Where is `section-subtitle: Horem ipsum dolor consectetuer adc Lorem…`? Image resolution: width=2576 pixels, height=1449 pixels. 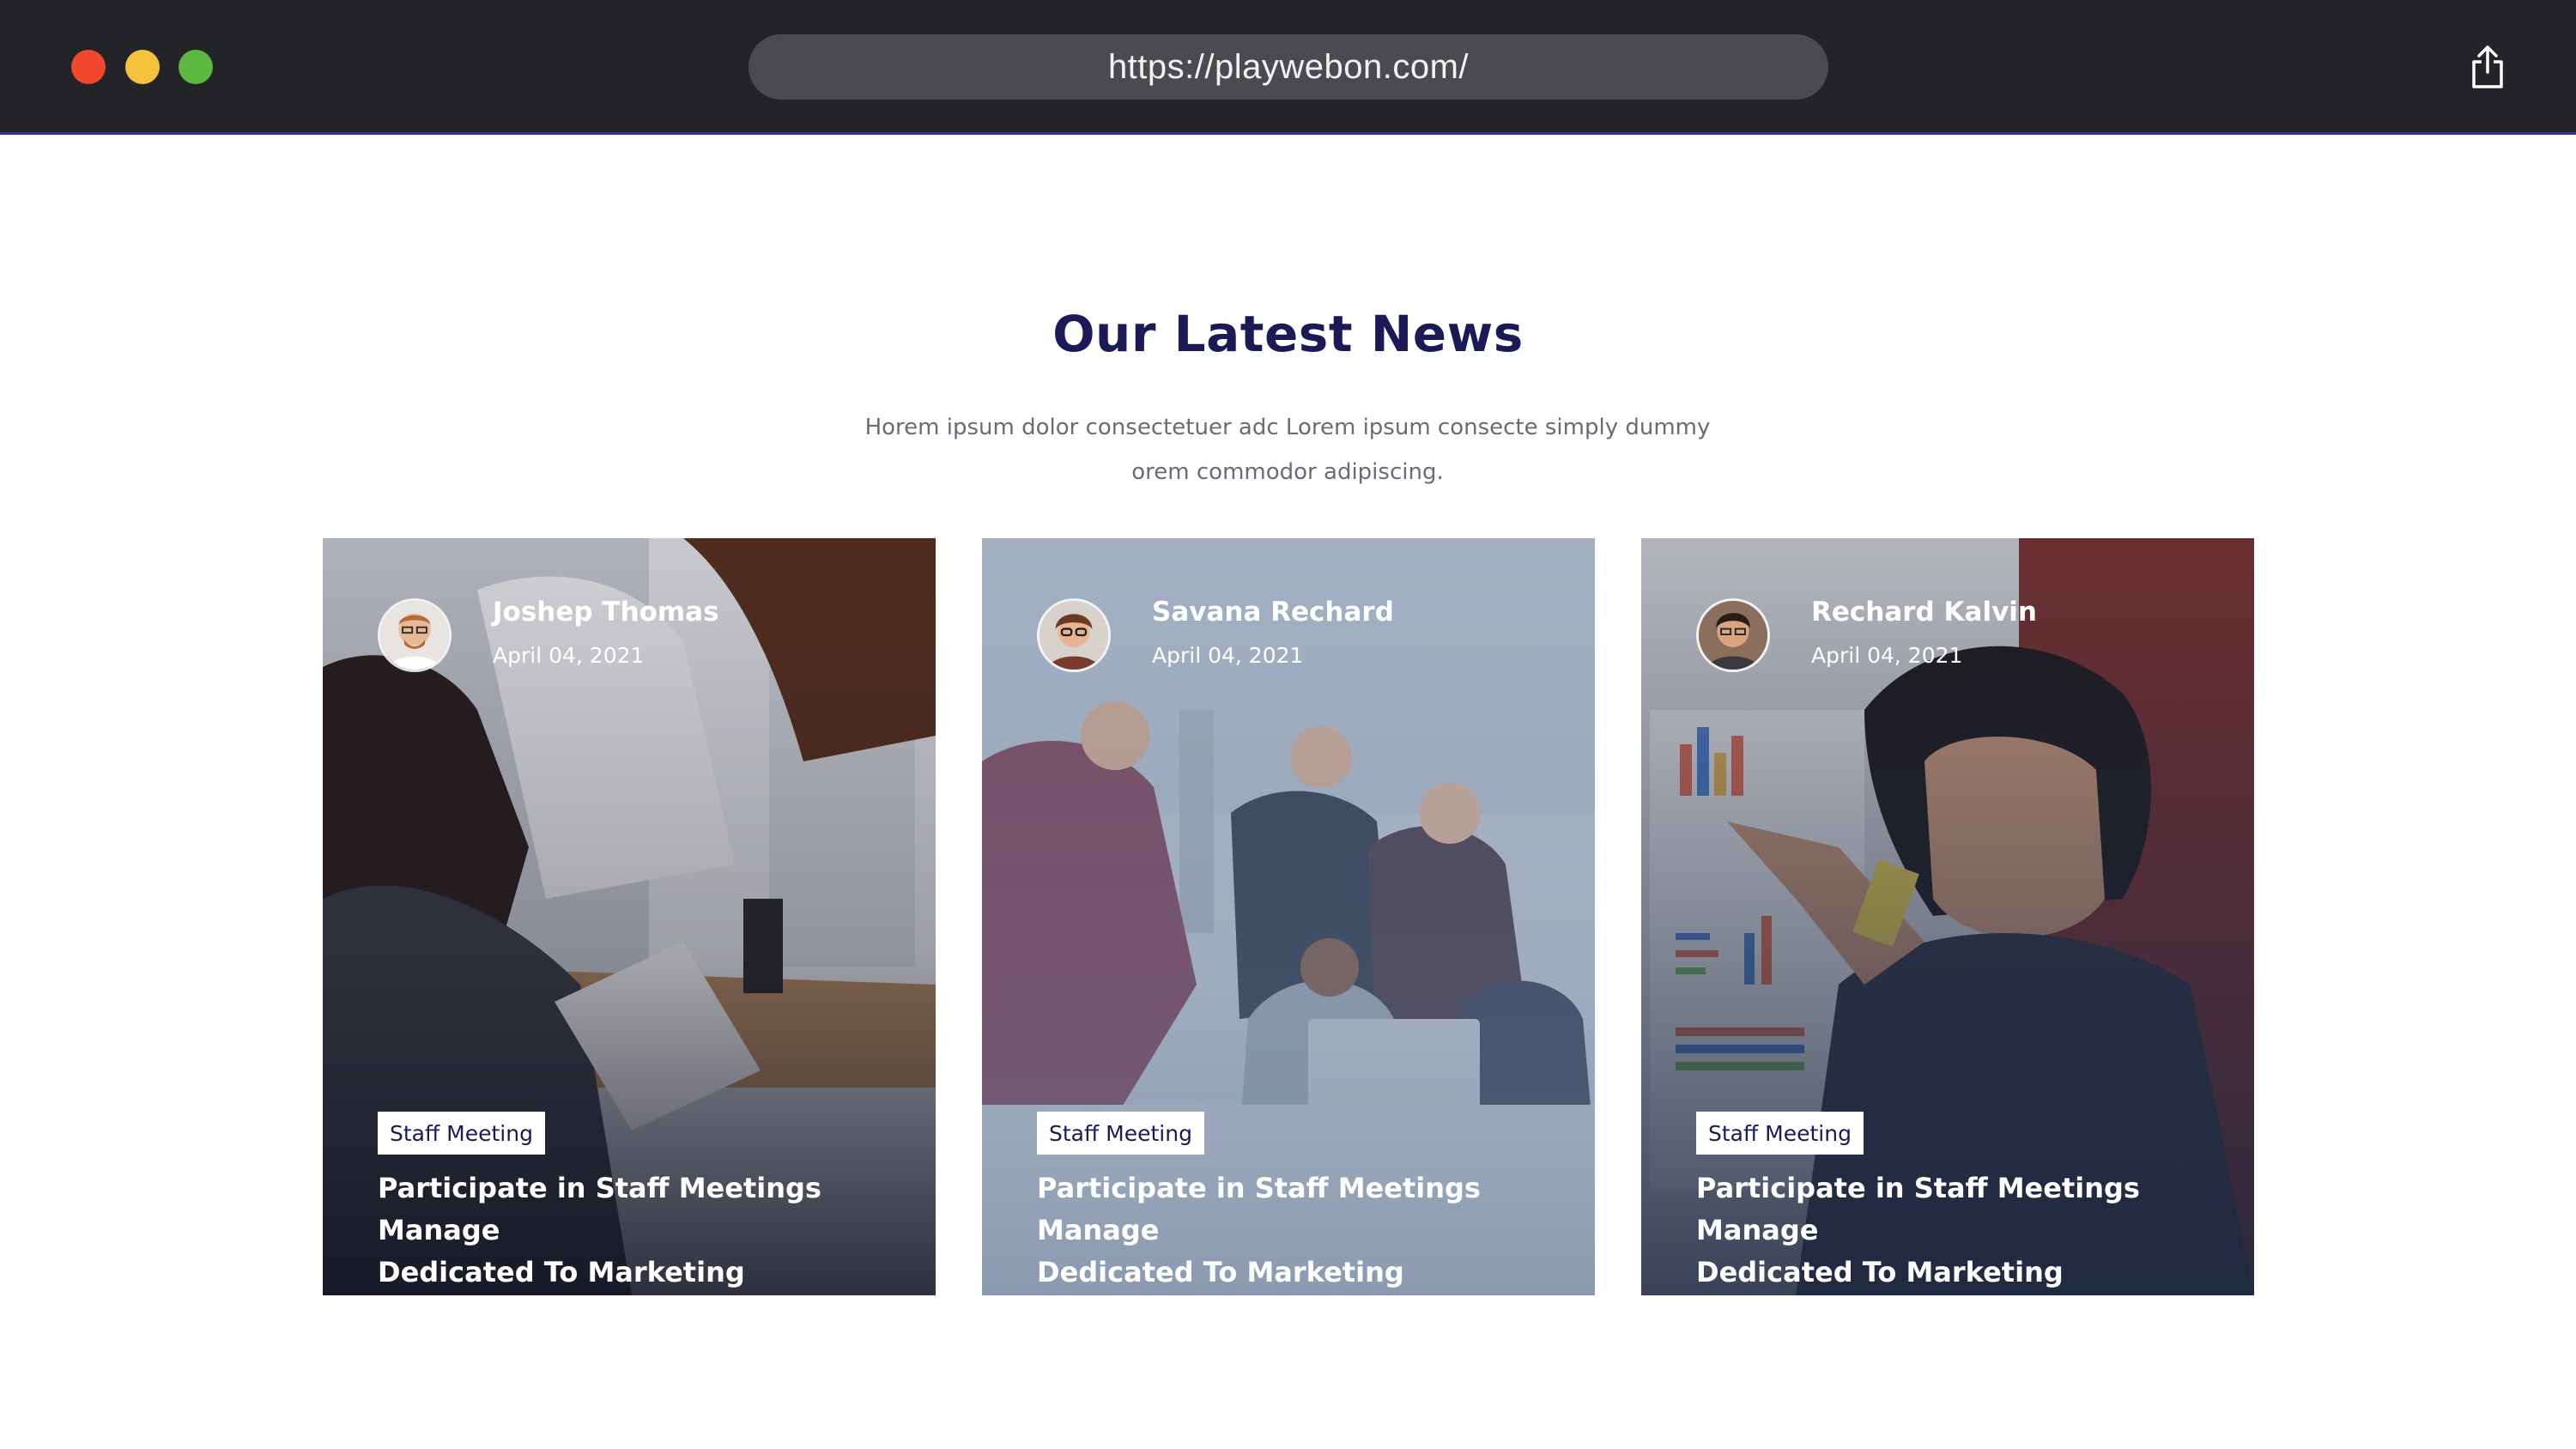
section-subtitle: Horem ipsum dolor consectetuer adc Lorem… is located at coordinates (1287, 450).